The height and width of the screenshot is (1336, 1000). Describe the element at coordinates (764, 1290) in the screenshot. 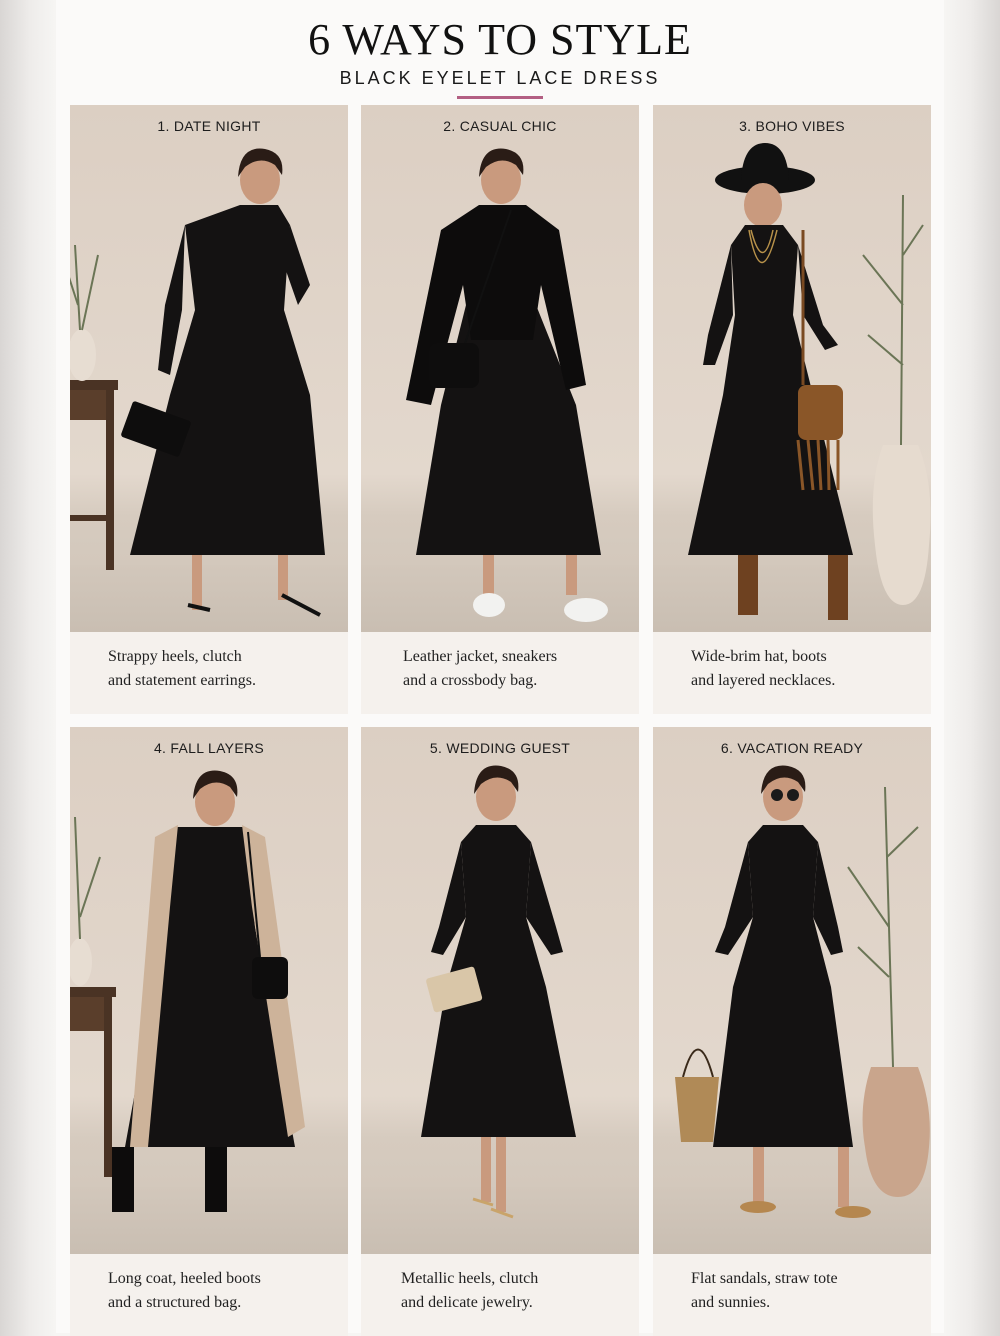

I see `look-caption: Flat sandals, straw tote and sunnies.` at that location.